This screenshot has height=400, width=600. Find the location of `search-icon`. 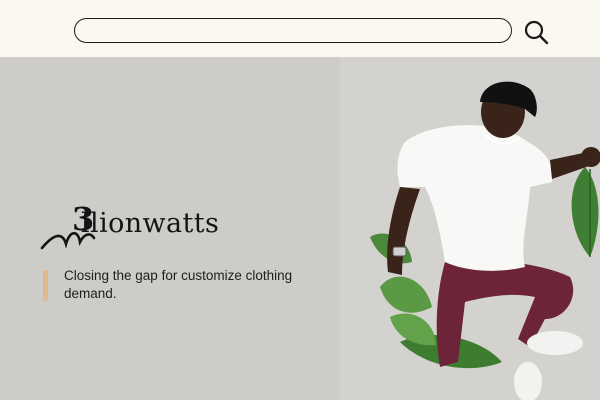

search-icon is located at coordinates (536, 32).